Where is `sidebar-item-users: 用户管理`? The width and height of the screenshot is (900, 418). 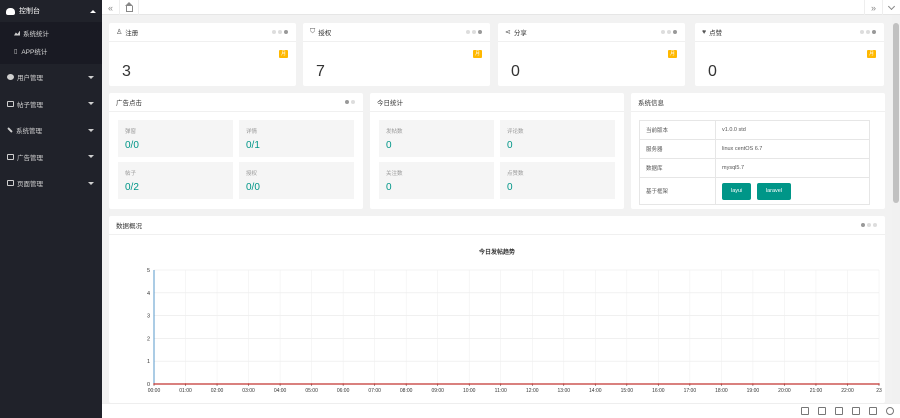
sidebar-item-users: 用户管理 is located at coordinates (51, 77).